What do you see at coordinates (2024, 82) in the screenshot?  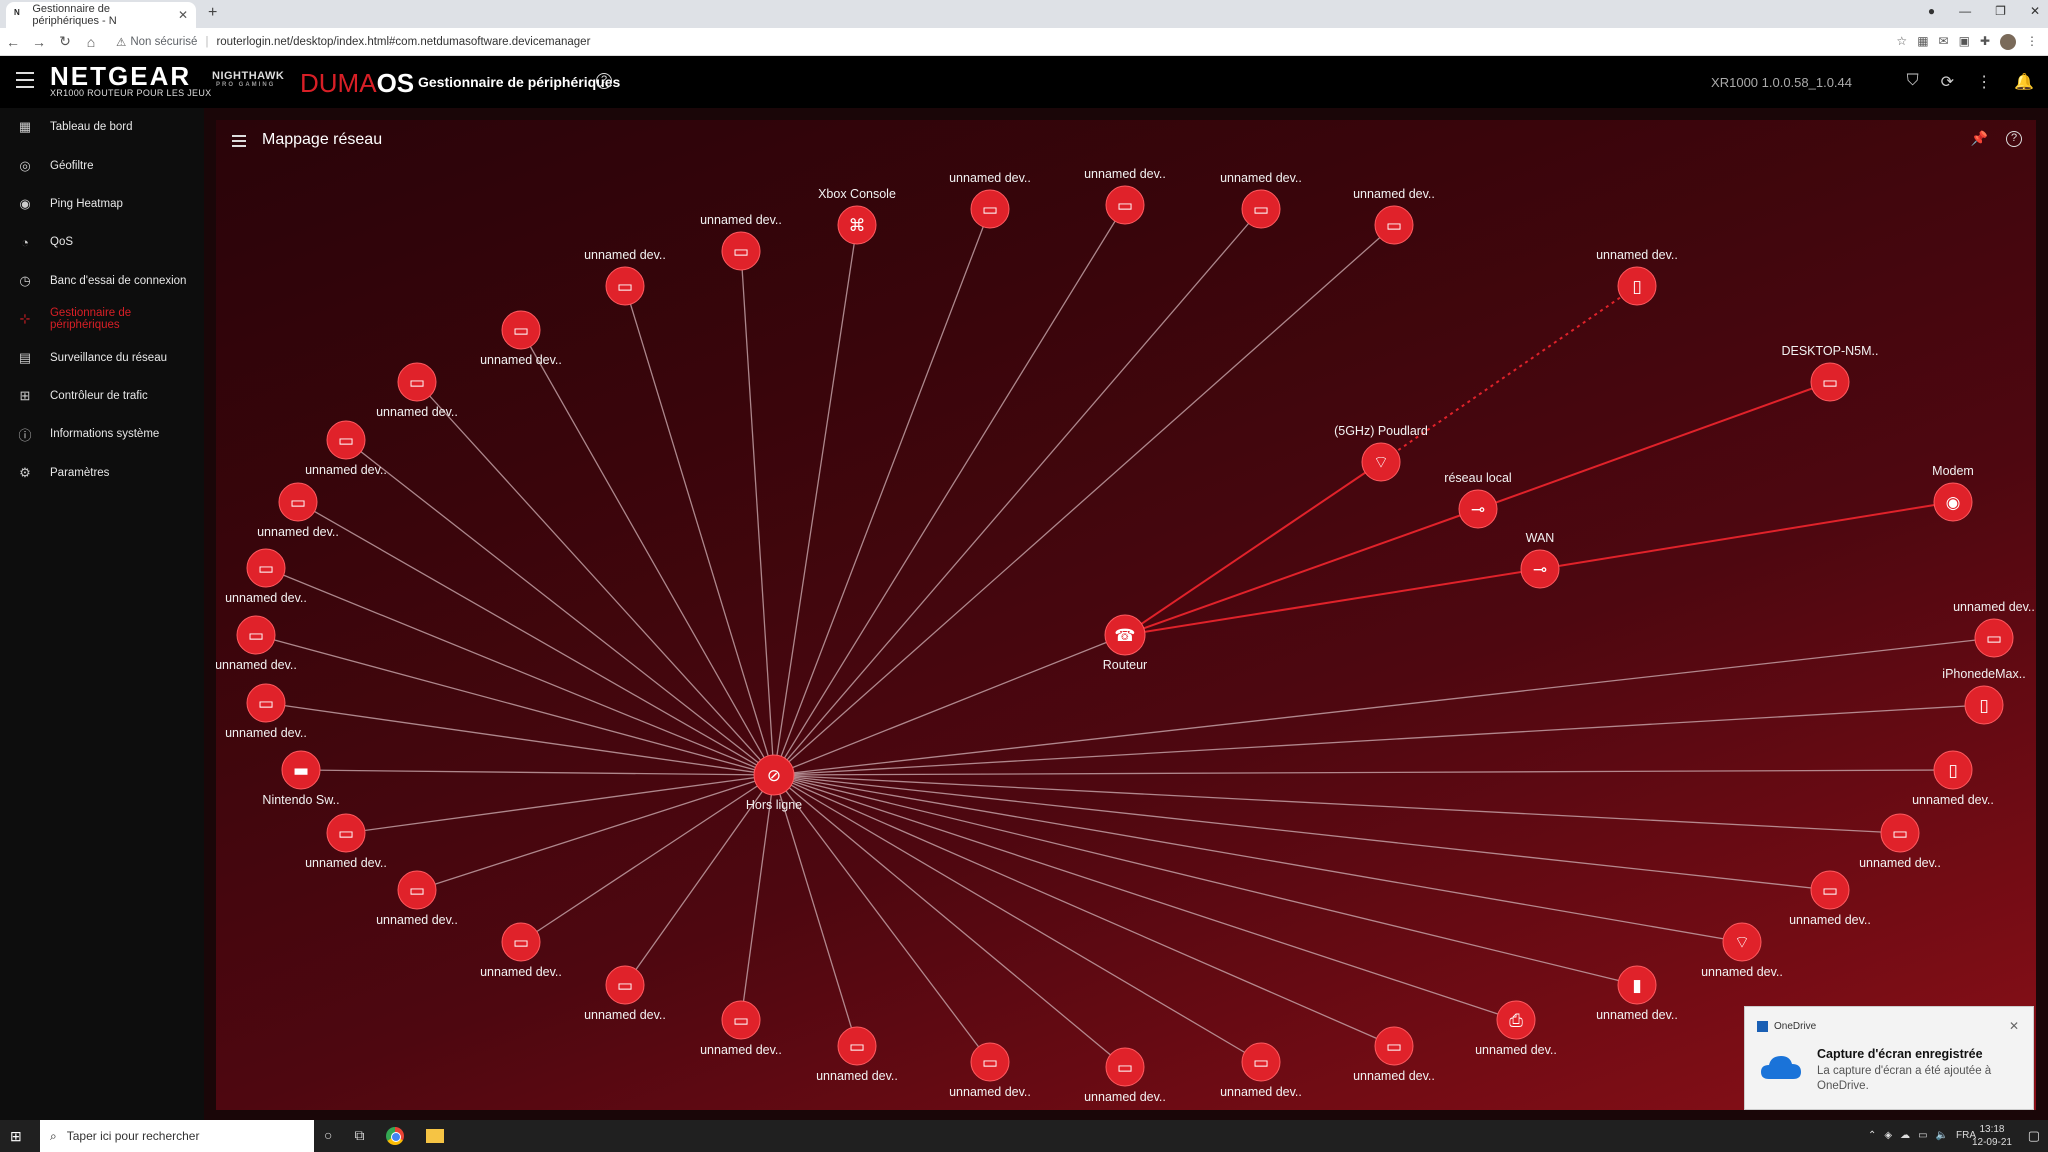 I see `bell-icon: 🔔` at bounding box center [2024, 82].